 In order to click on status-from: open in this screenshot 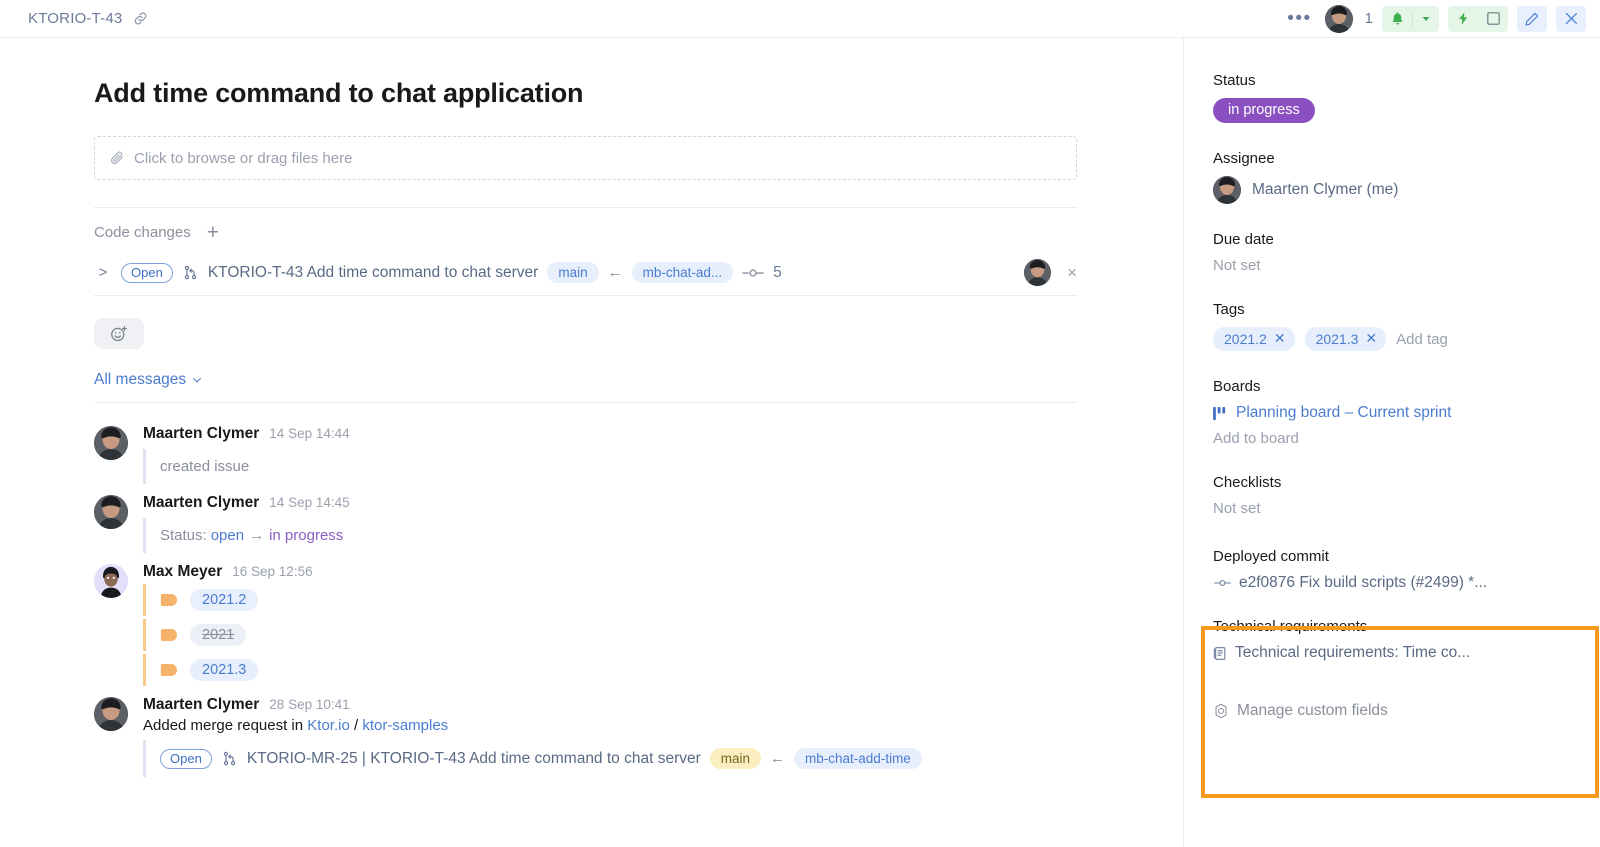, I will do `click(227, 535)`.